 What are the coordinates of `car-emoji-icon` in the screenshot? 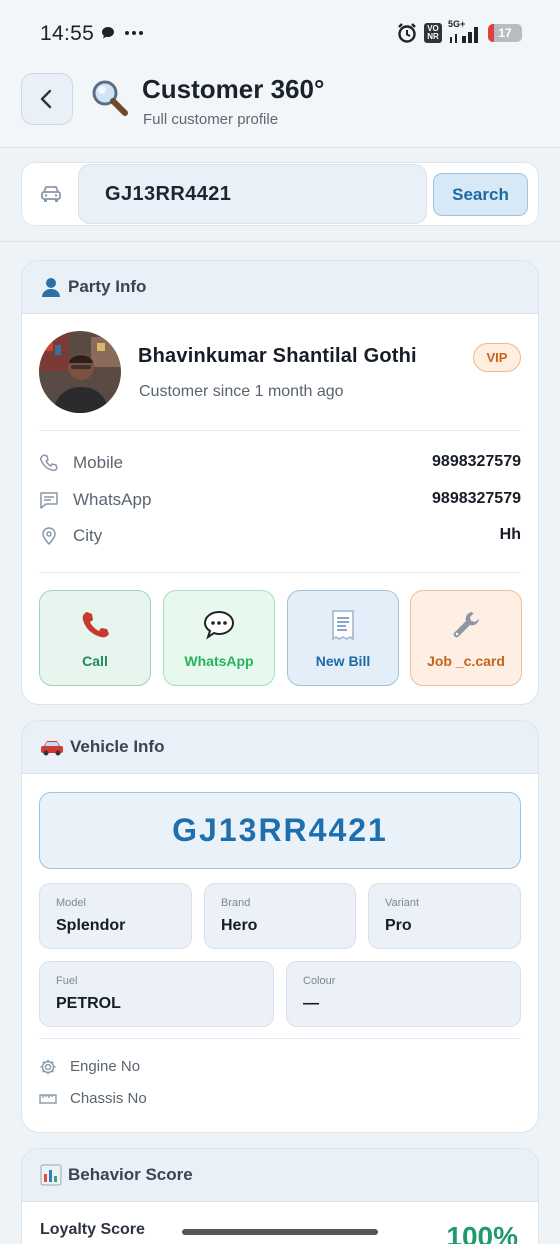 It's located at (52, 748).